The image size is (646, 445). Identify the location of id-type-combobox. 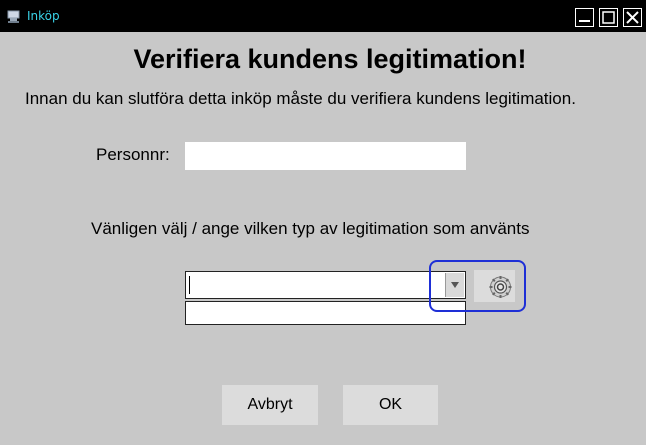
(325, 285).